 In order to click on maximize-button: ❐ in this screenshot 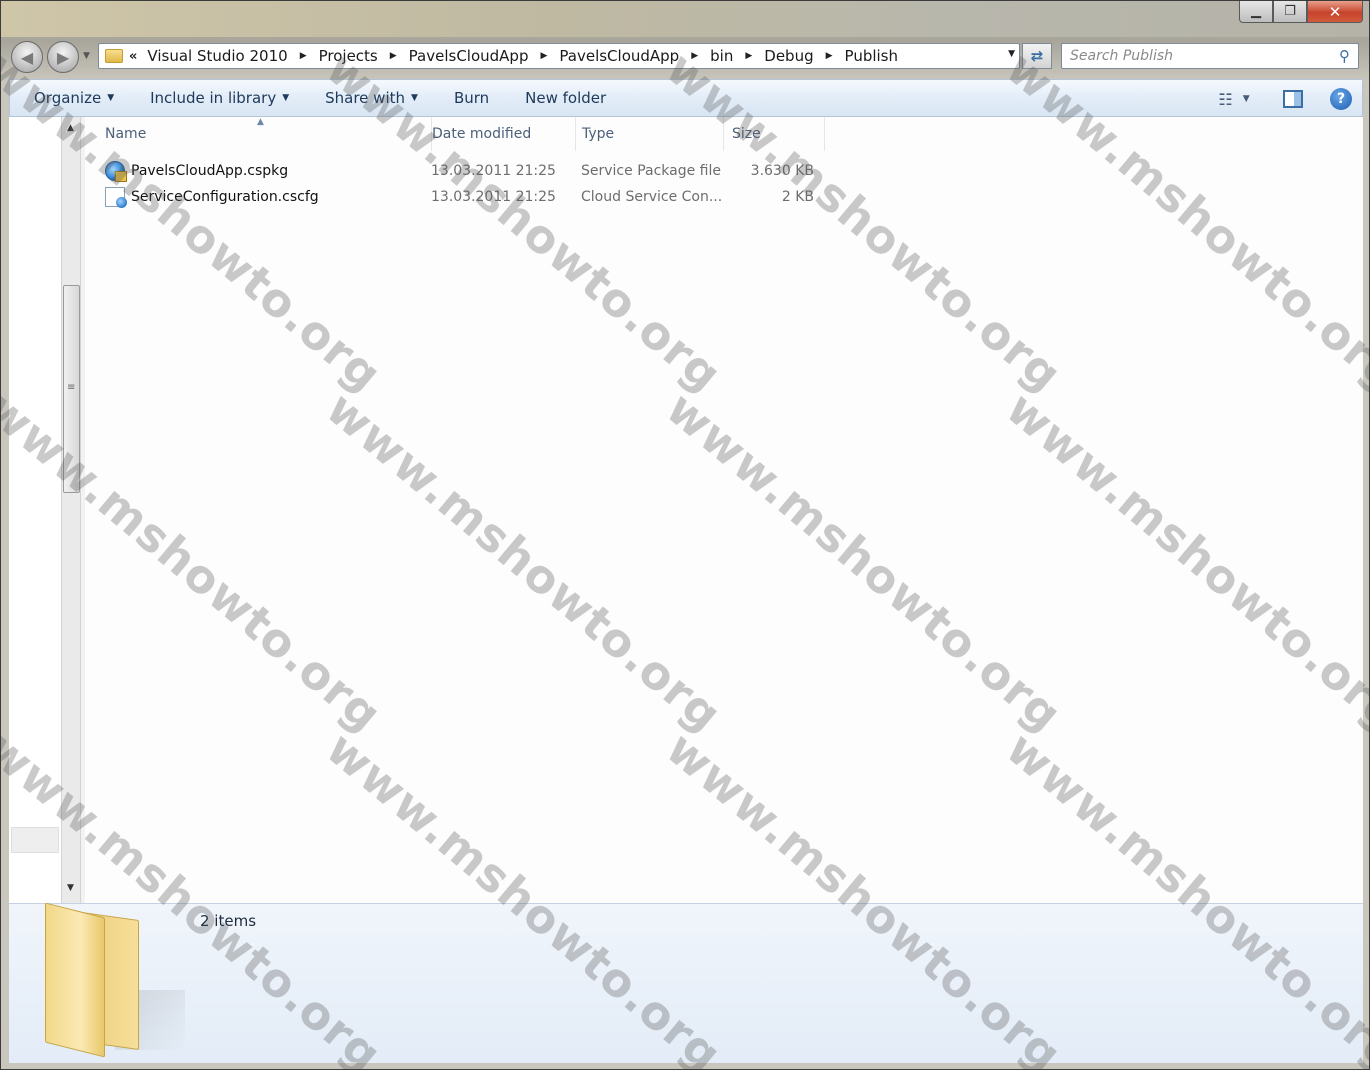, I will do `click(1290, 12)`.